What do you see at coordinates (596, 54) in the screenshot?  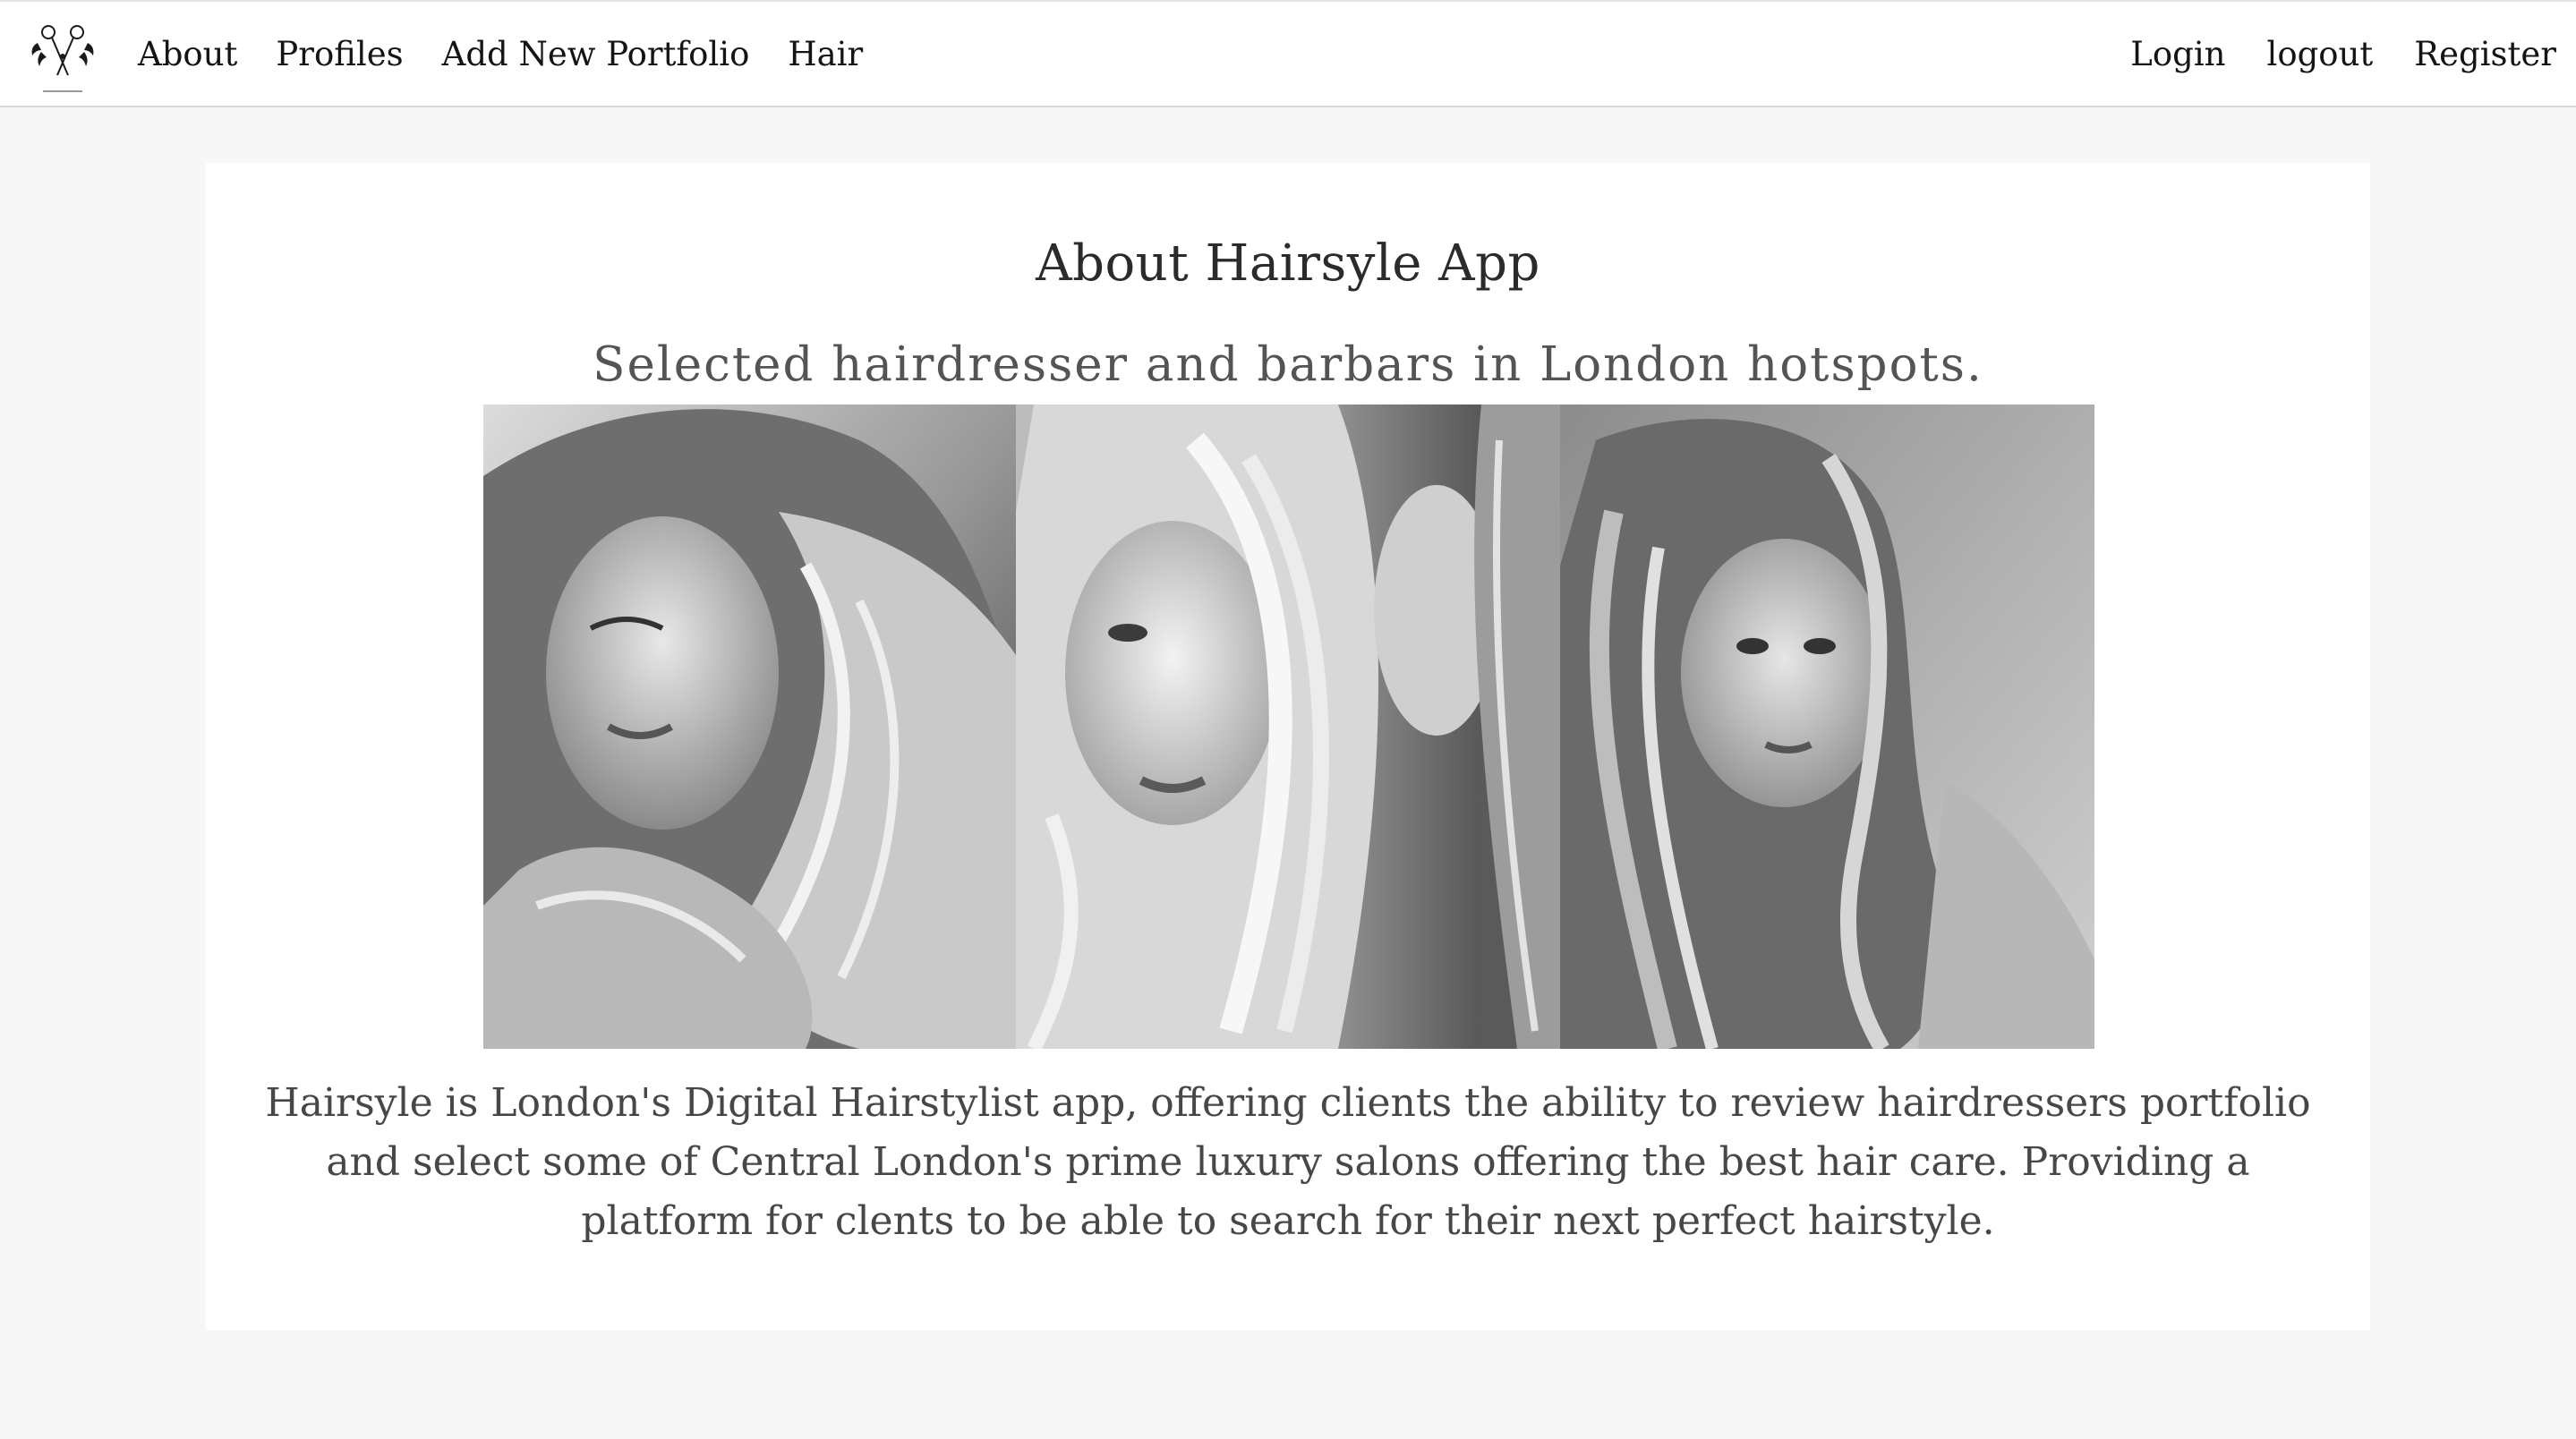 I see `nav-link-add-new-portfolio: Add New Portfolio` at bounding box center [596, 54].